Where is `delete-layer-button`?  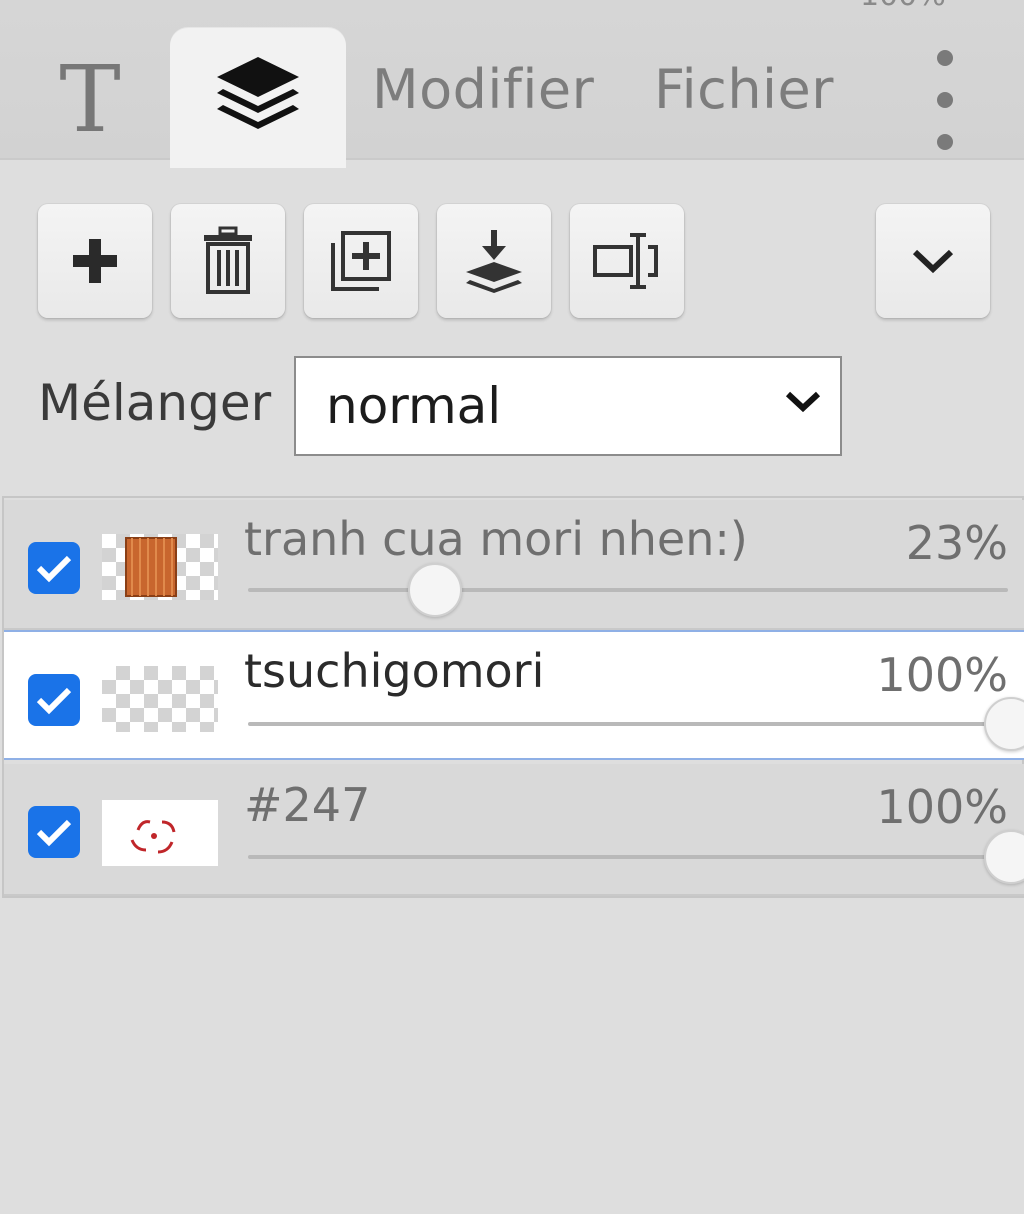
delete-layer-button is located at coordinates (228, 261).